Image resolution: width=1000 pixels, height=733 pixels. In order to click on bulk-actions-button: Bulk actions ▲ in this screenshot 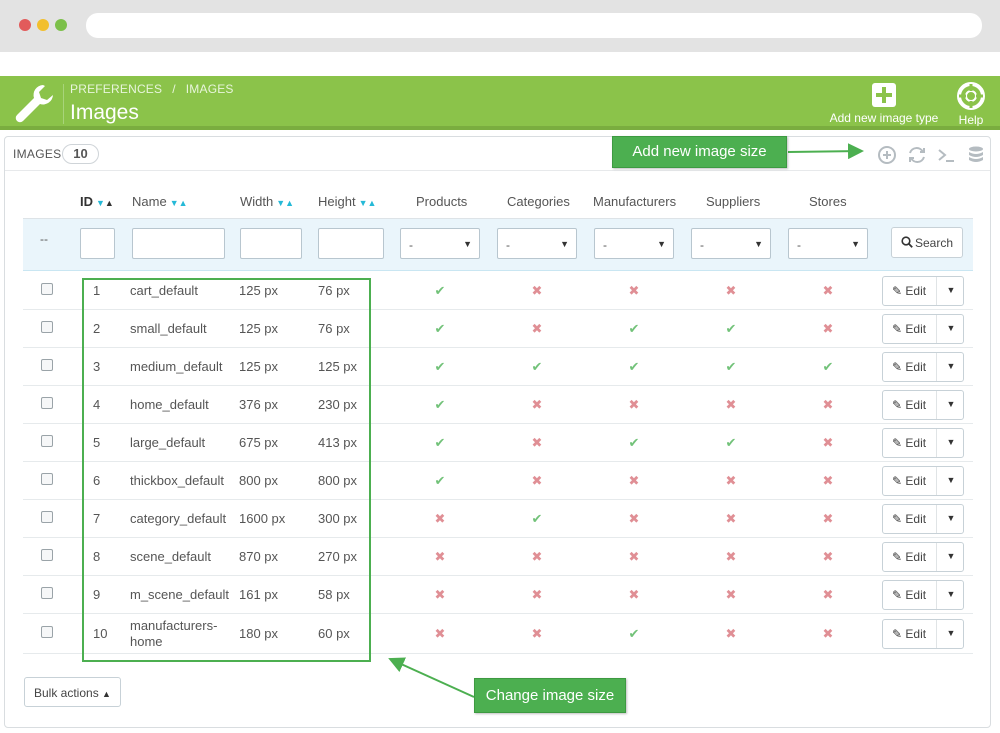, I will do `click(72, 692)`.